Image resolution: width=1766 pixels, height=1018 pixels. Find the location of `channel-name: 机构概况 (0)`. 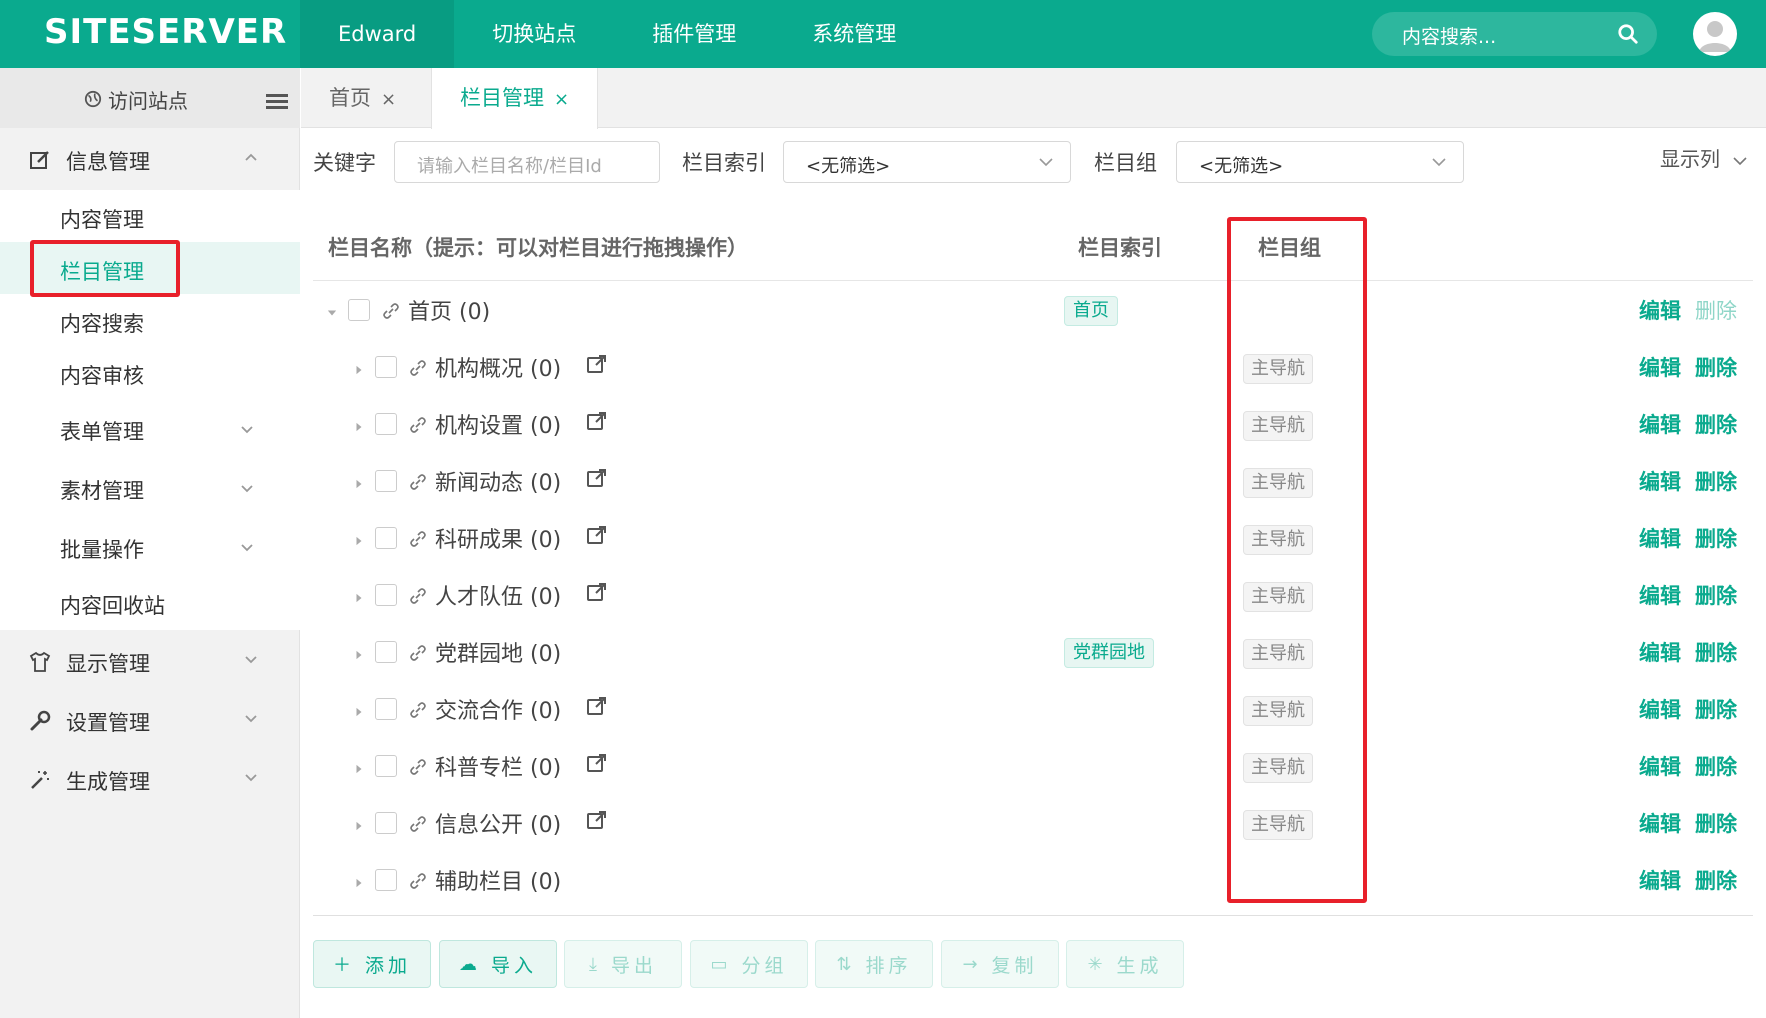

channel-name: 机构概况 (0) is located at coordinates (498, 367).